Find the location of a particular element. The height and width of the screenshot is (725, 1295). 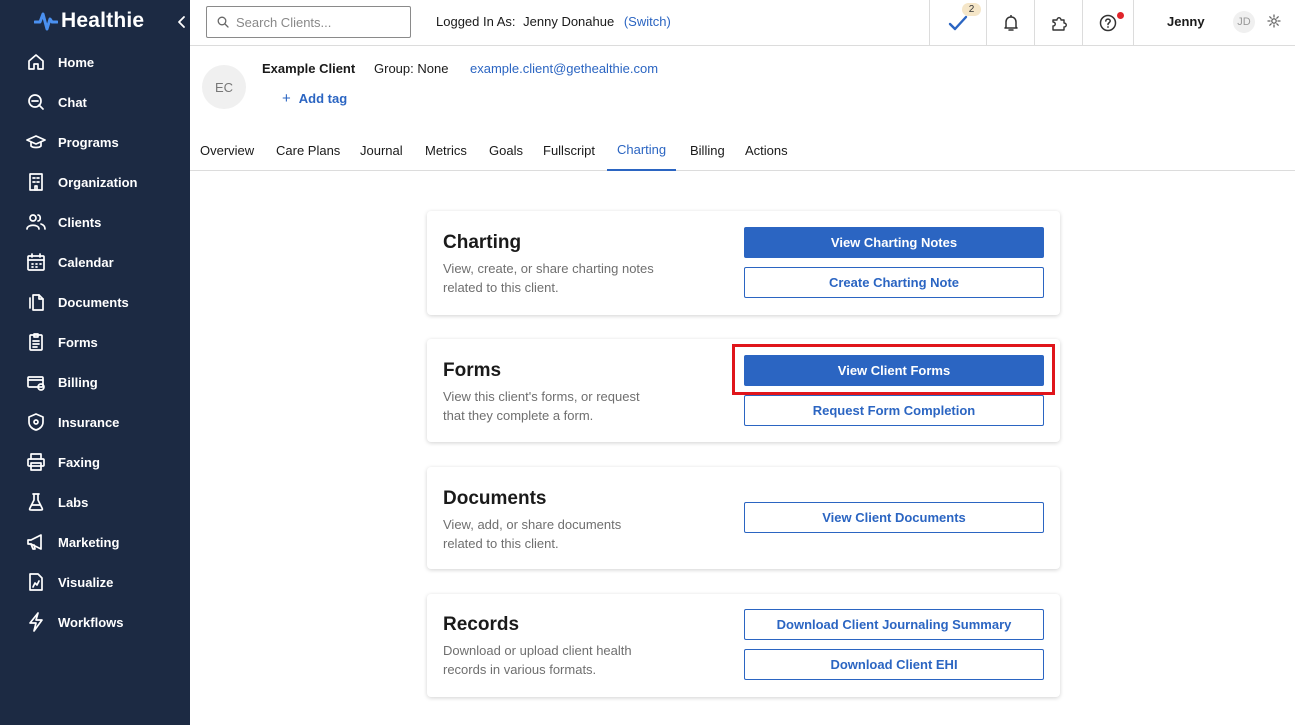

download-journaling-summary-button: Download Client Journaling Summary is located at coordinates (894, 624).